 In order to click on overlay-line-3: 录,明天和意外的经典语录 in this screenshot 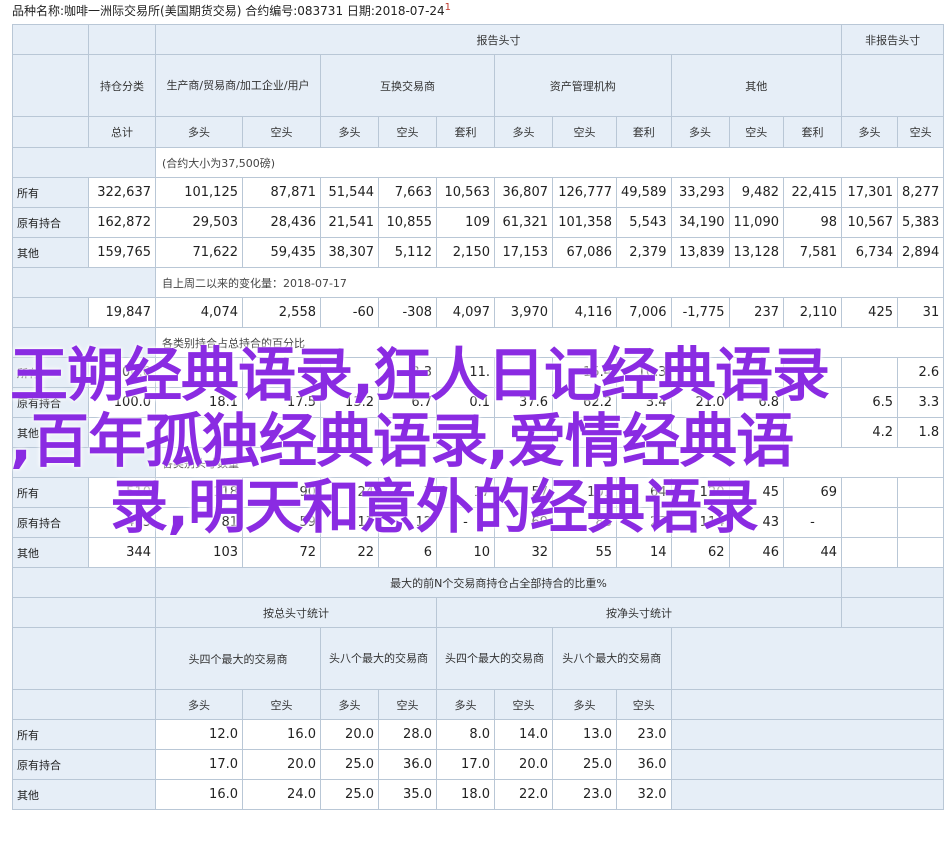, I will do `click(434, 507)`.